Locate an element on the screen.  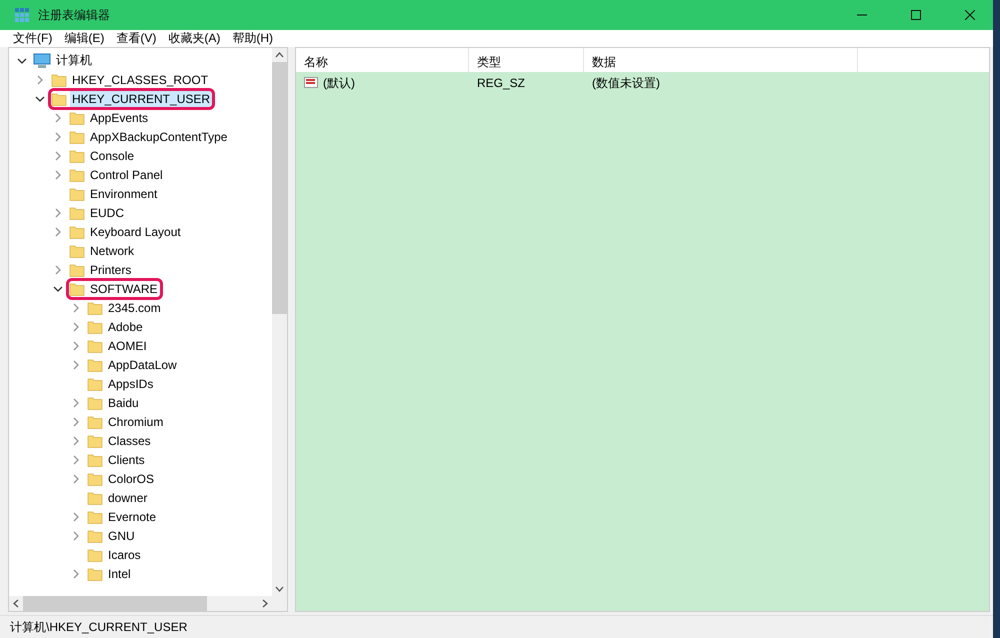
table-cell-text: REG_SZ is located at coordinates (501, 83).